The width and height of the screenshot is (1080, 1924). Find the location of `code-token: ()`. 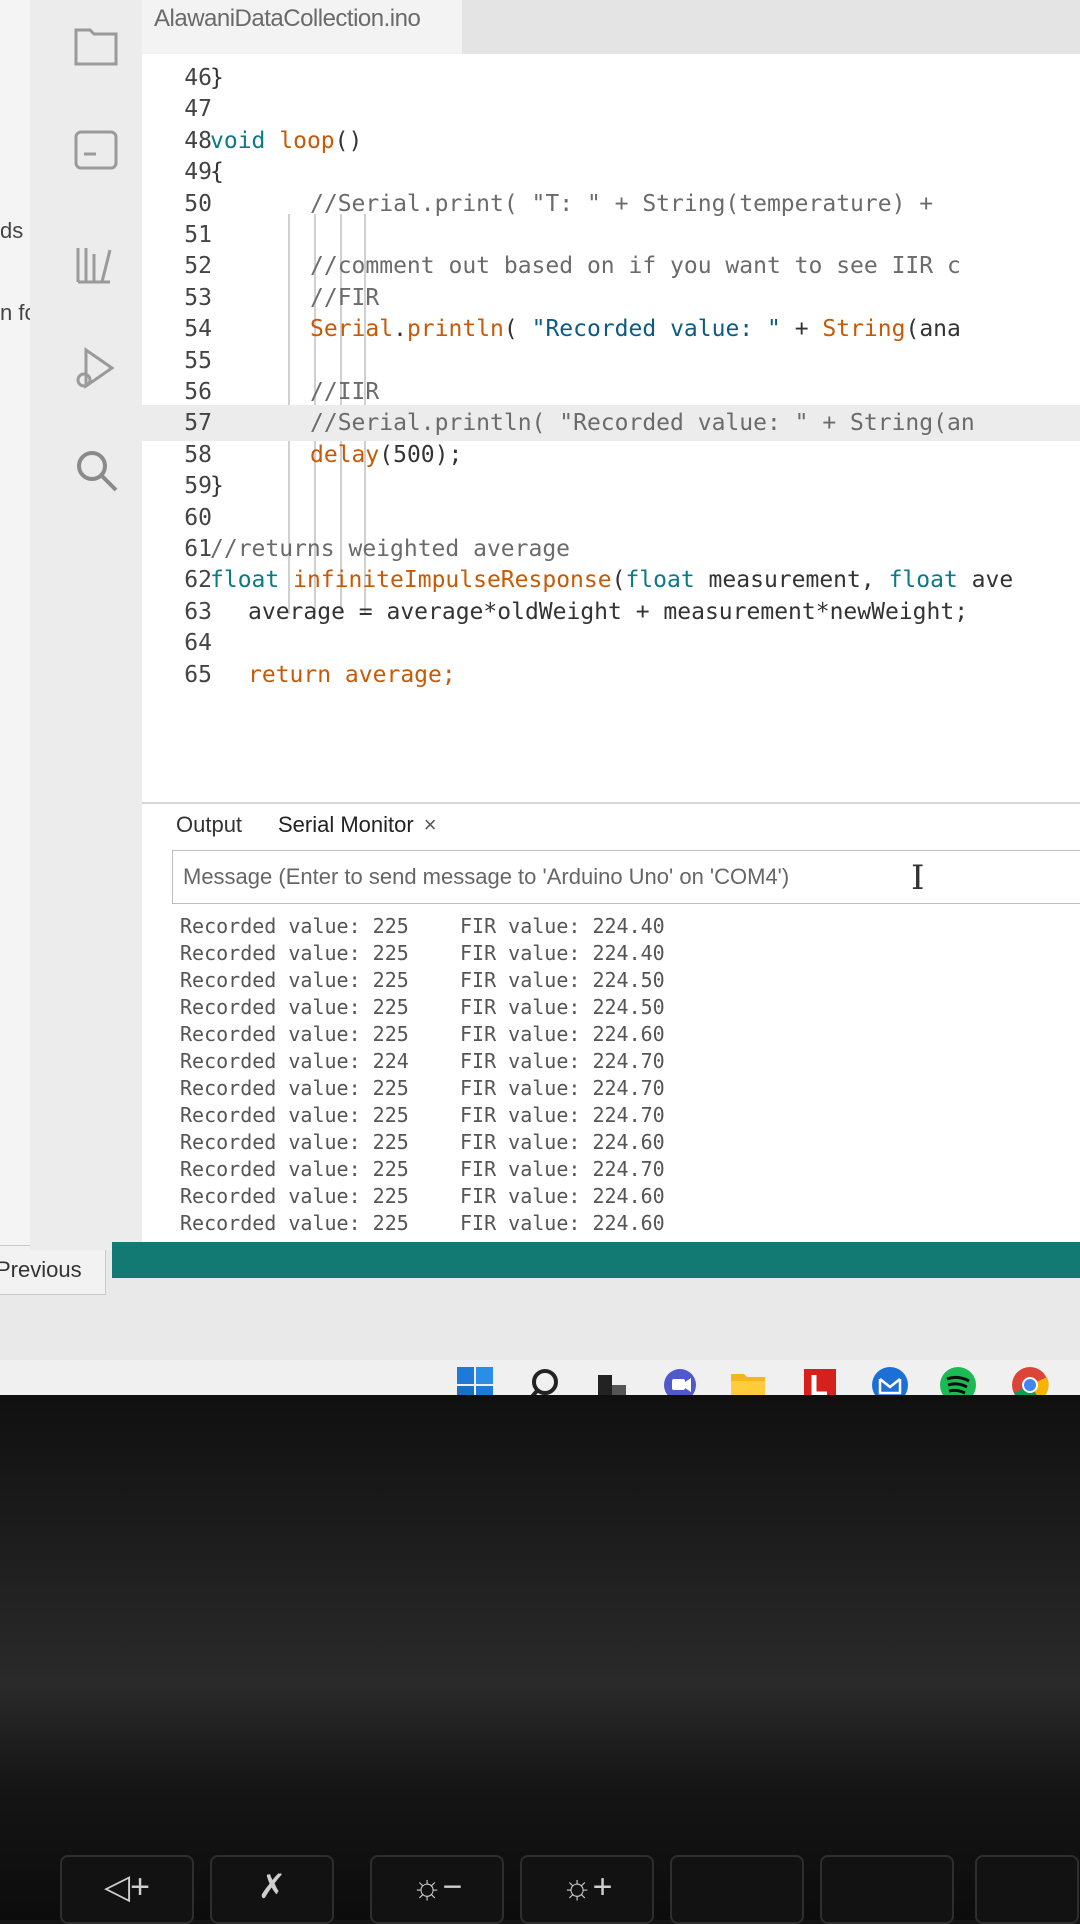

code-token: () is located at coordinates (348, 140).